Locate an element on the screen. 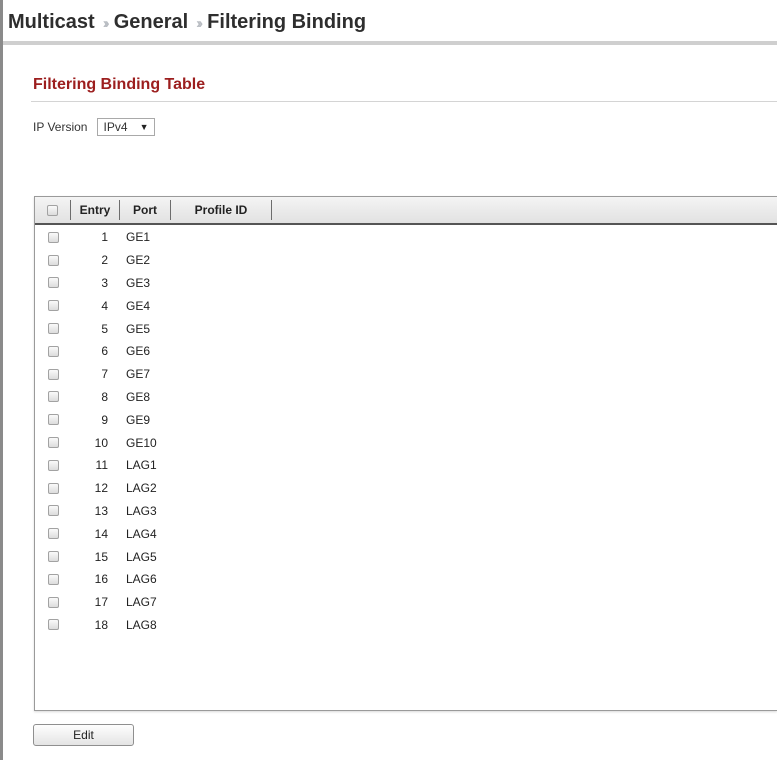  table-row: 3 GE3 is located at coordinates (406, 283).